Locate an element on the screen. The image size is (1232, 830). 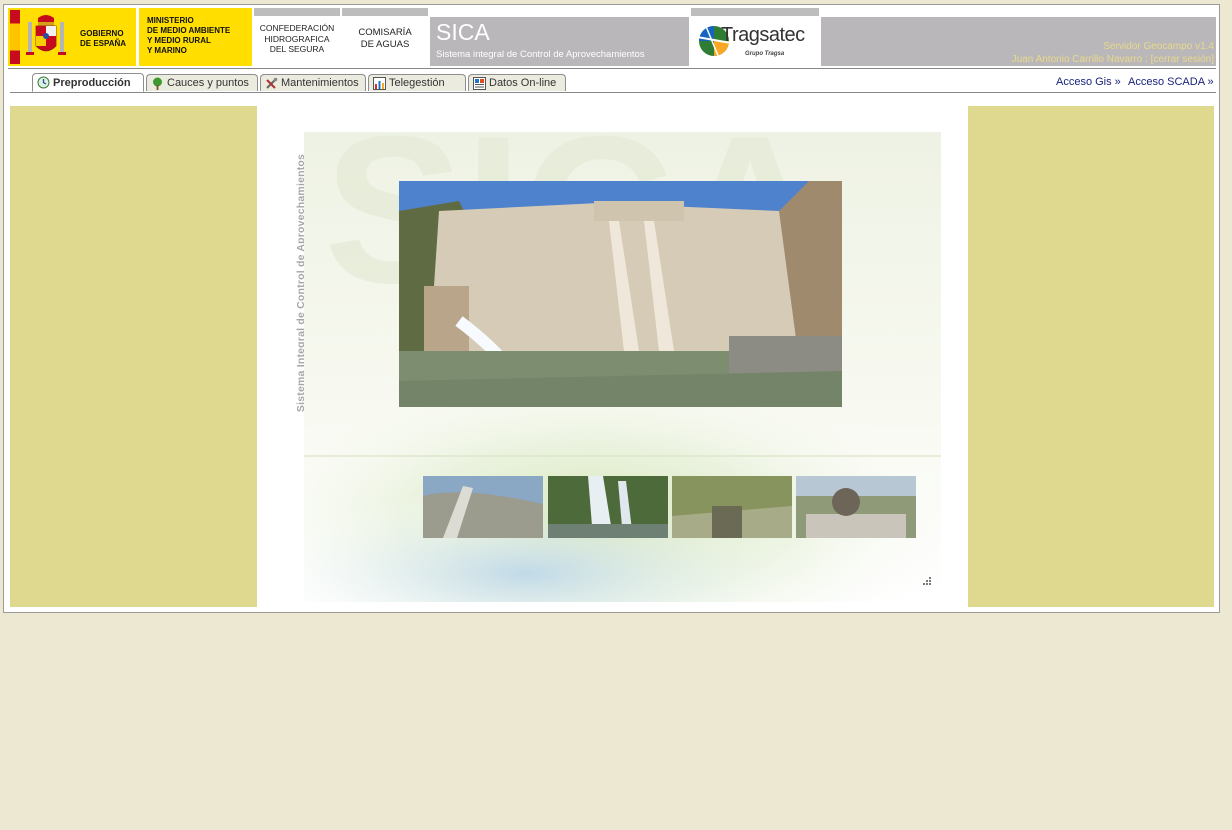
brand-name: Tragsatec is located at coordinates (763, 35).